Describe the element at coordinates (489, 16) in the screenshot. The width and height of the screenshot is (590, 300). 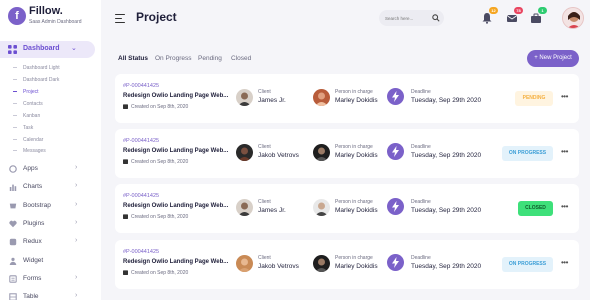
I see `notifications-button: 12` at that location.